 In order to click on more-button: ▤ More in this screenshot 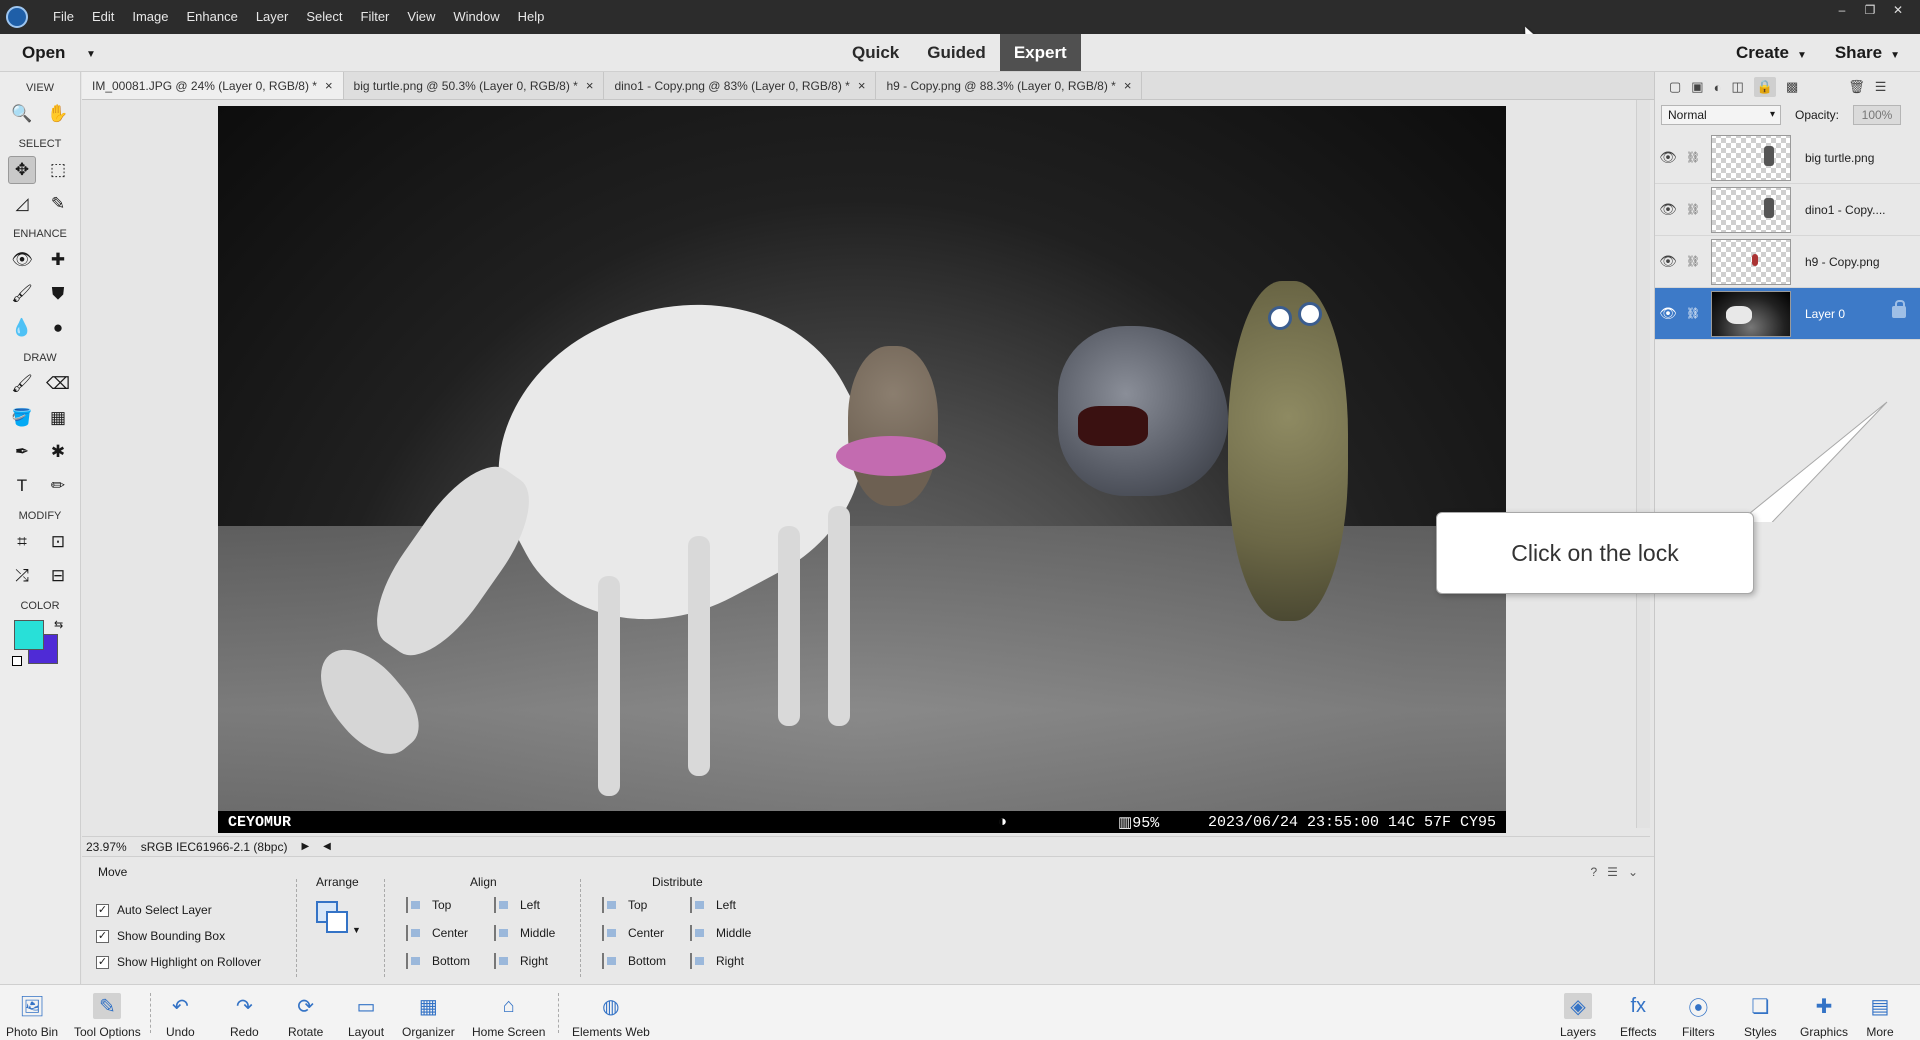, I will do `click(1880, 1012)`.